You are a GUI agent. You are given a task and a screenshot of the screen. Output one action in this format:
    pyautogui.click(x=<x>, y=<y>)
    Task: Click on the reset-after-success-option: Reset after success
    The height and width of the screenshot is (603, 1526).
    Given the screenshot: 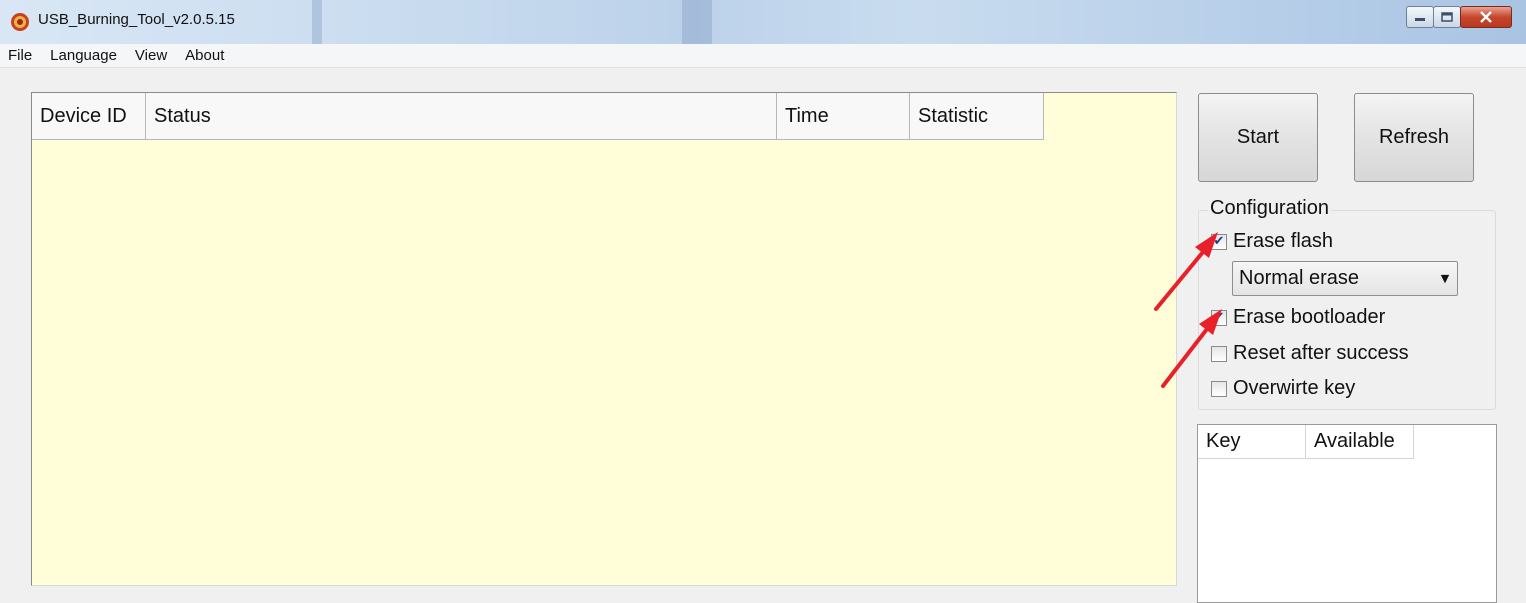 What is the action you would take?
    pyautogui.click(x=1310, y=353)
    